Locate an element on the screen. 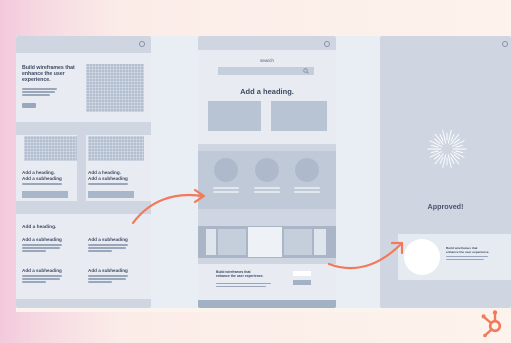 The width and height of the screenshot is (511, 343). flow-arrow-1-path is located at coordinates (167, 209).